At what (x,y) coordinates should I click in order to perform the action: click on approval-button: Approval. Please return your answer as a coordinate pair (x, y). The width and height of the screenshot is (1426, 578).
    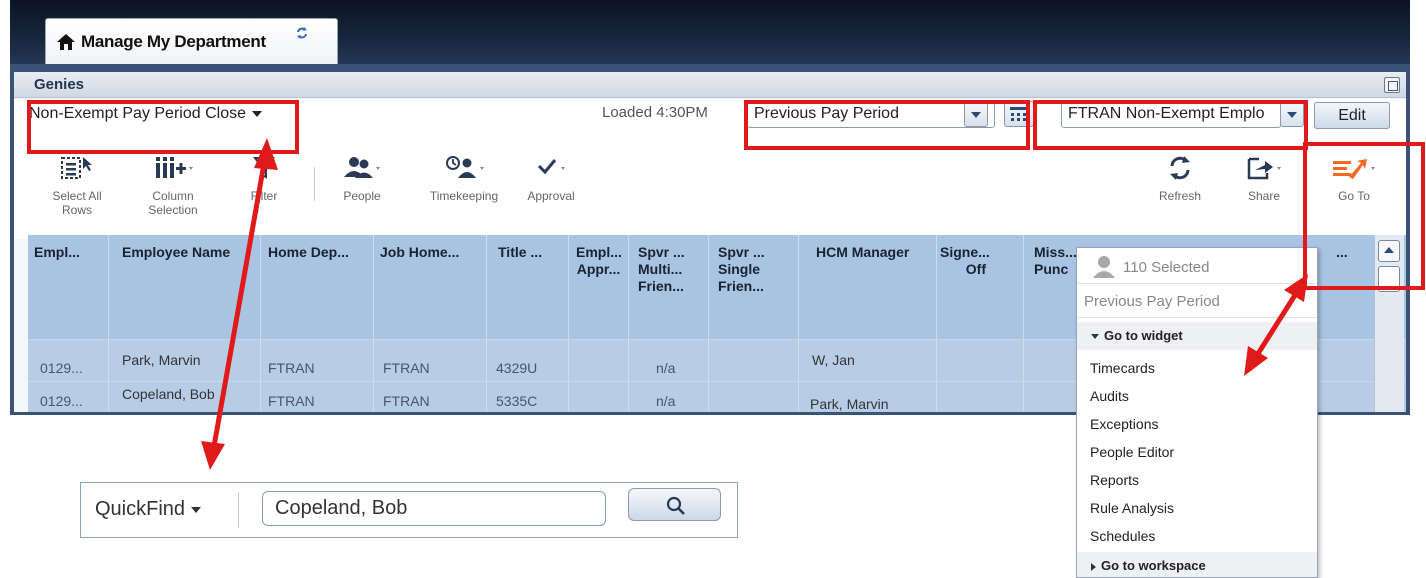
    Looking at the image, I should click on (551, 178).